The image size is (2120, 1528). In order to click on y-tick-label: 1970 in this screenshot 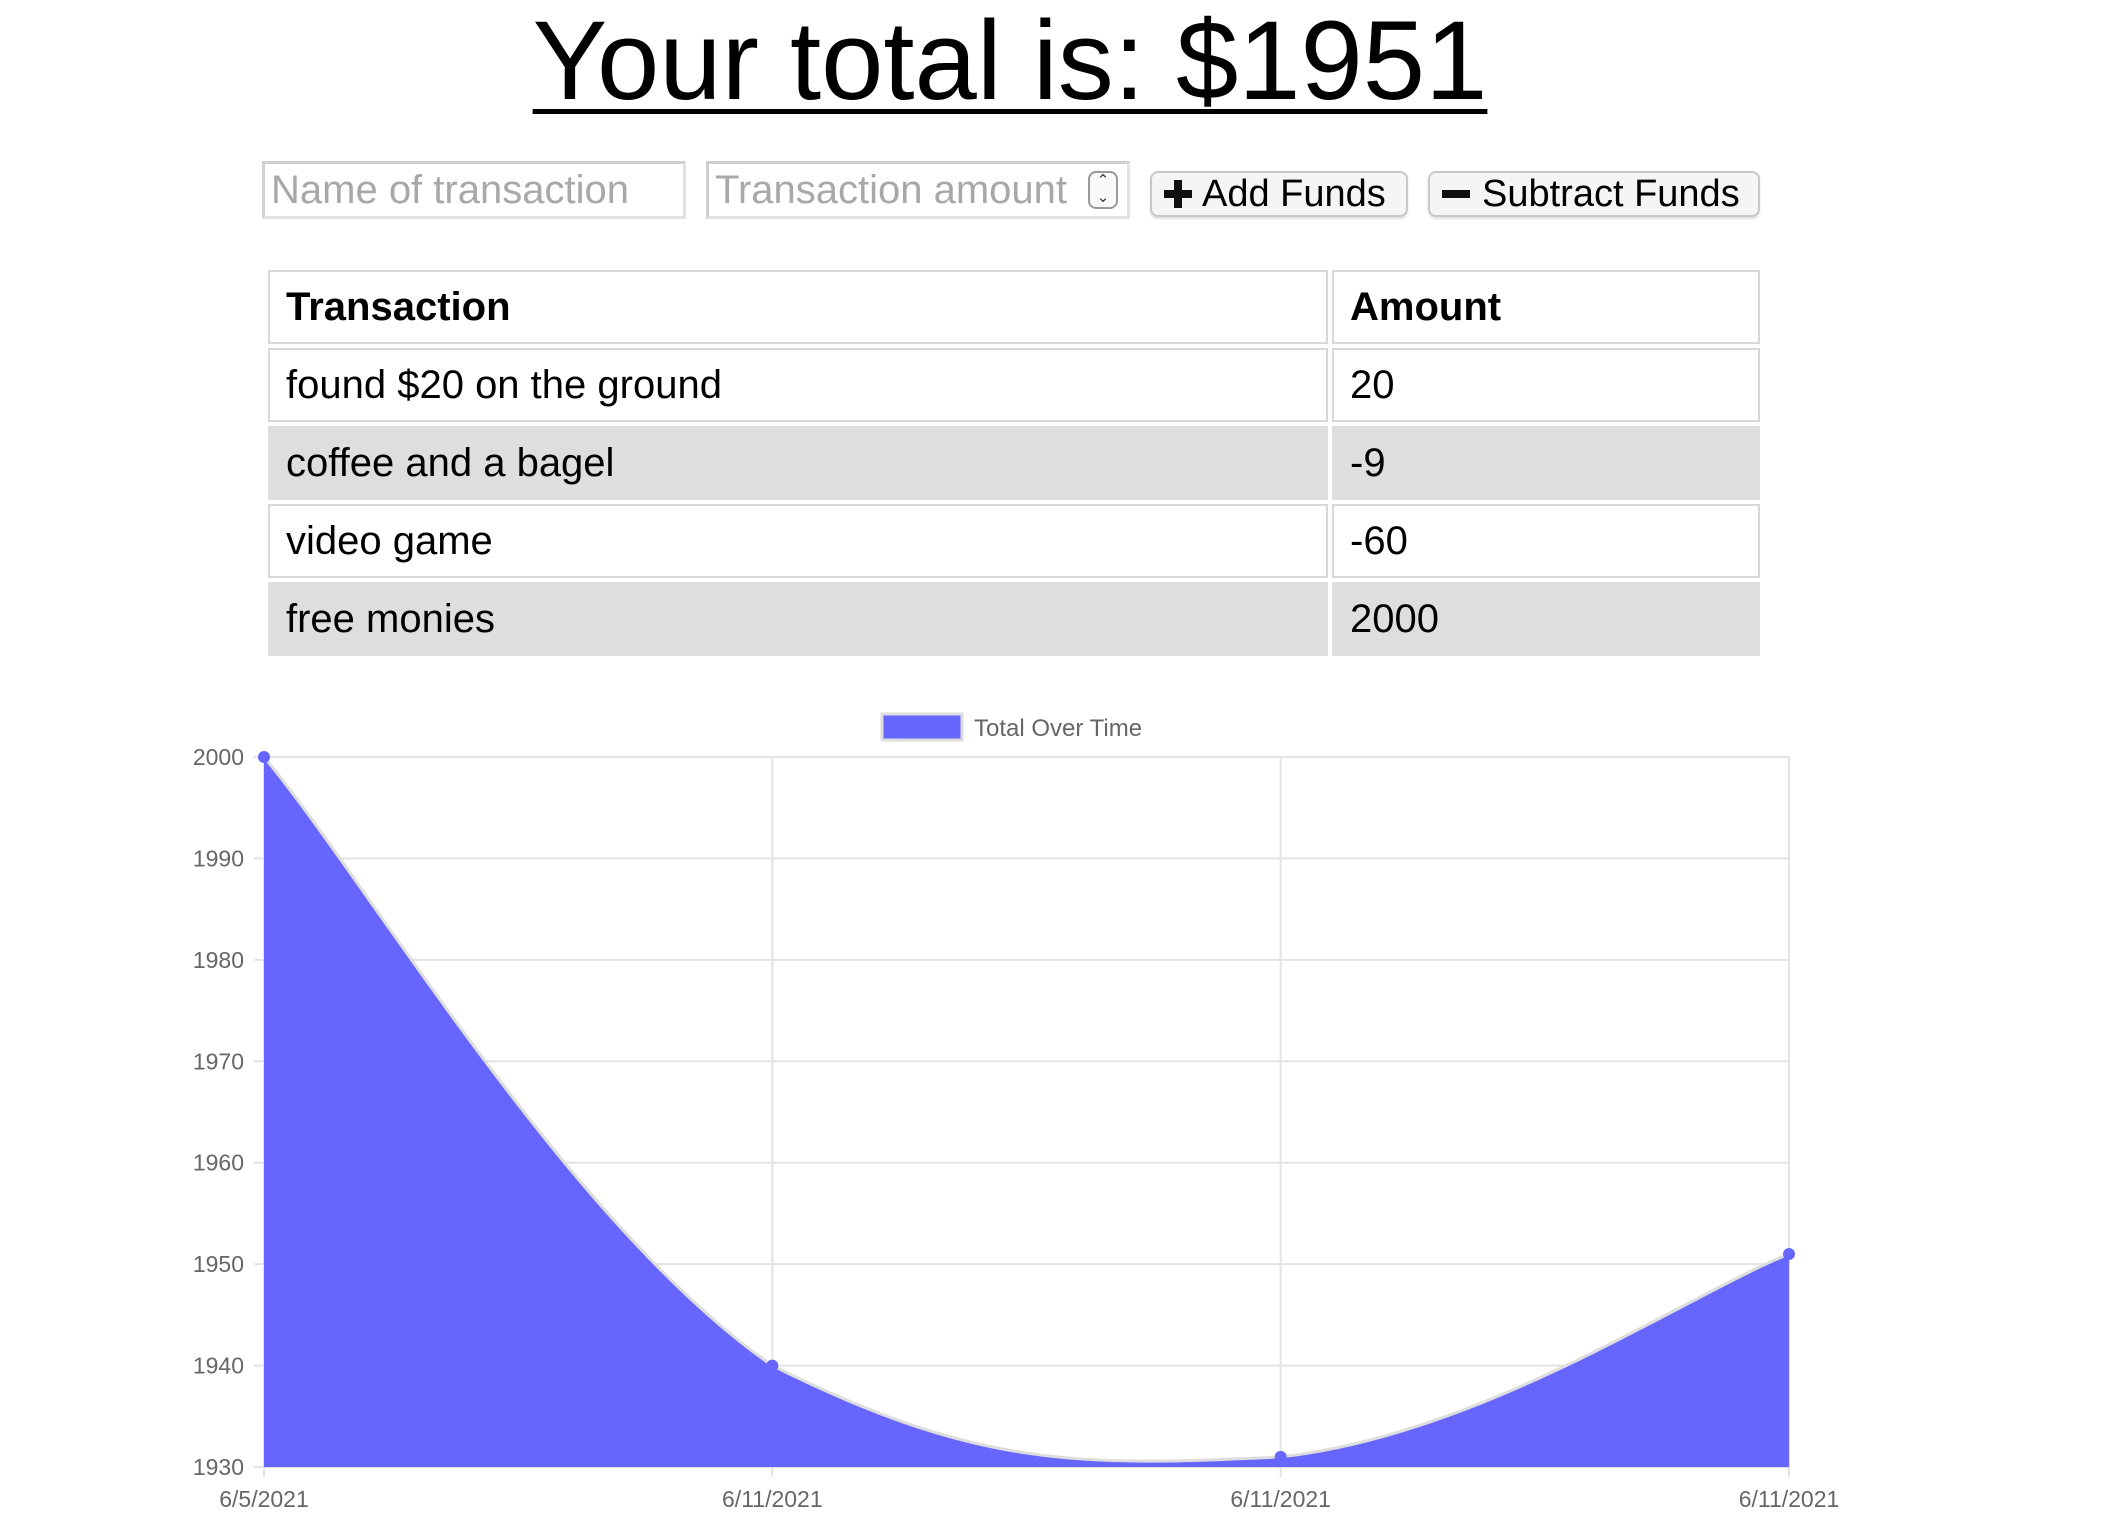, I will do `click(218, 1061)`.